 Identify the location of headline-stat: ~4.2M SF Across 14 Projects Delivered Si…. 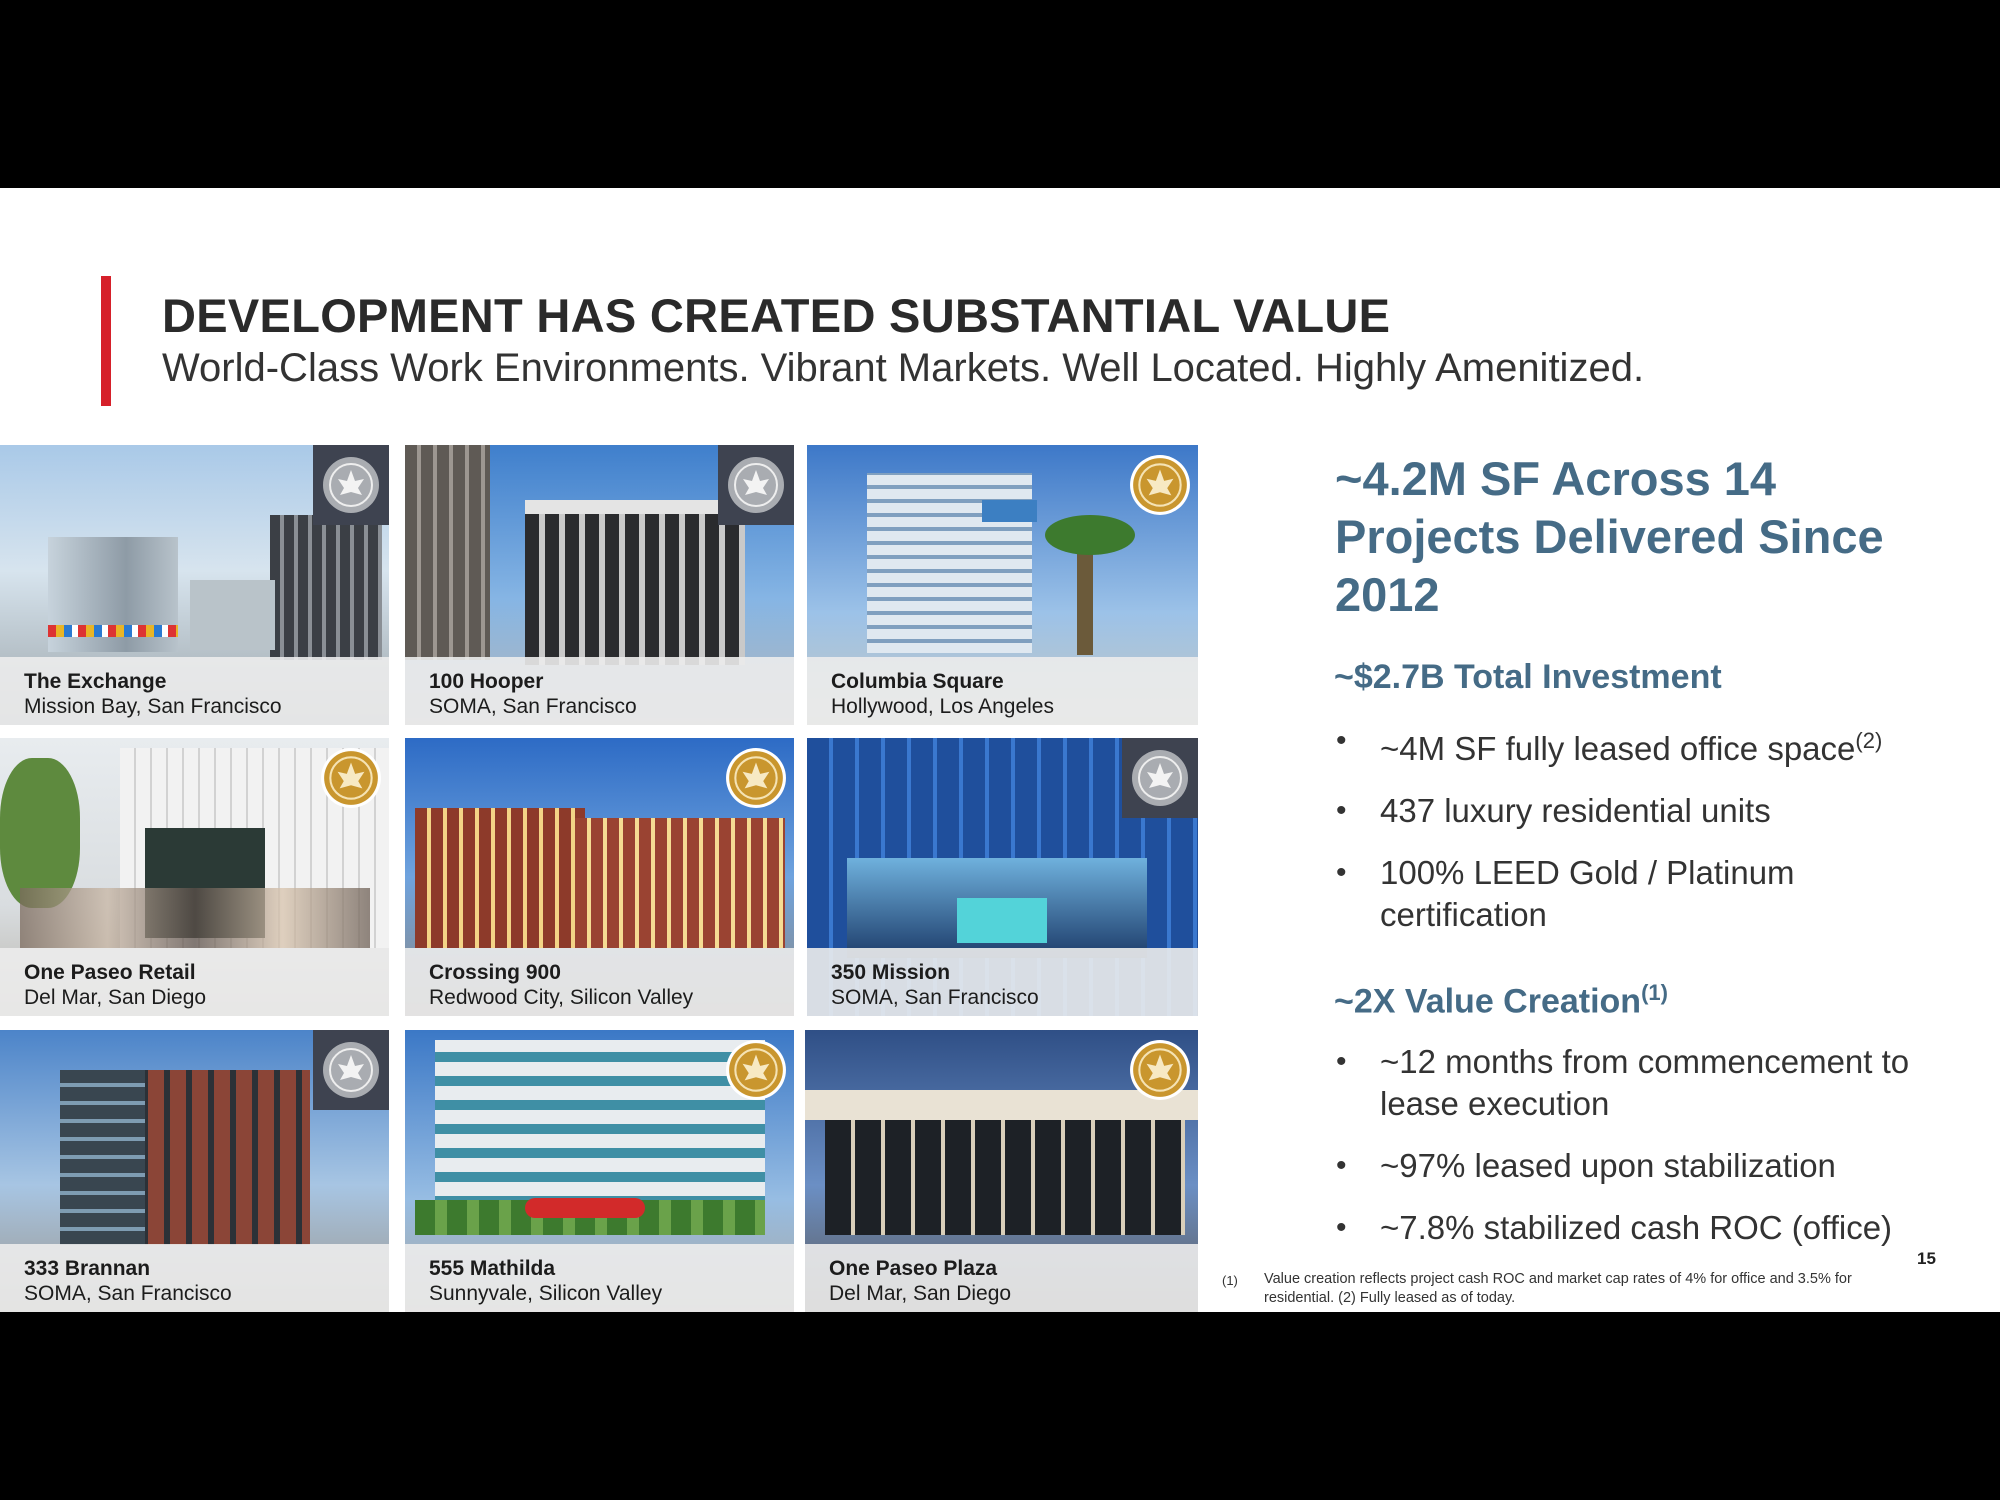
(1609, 536).